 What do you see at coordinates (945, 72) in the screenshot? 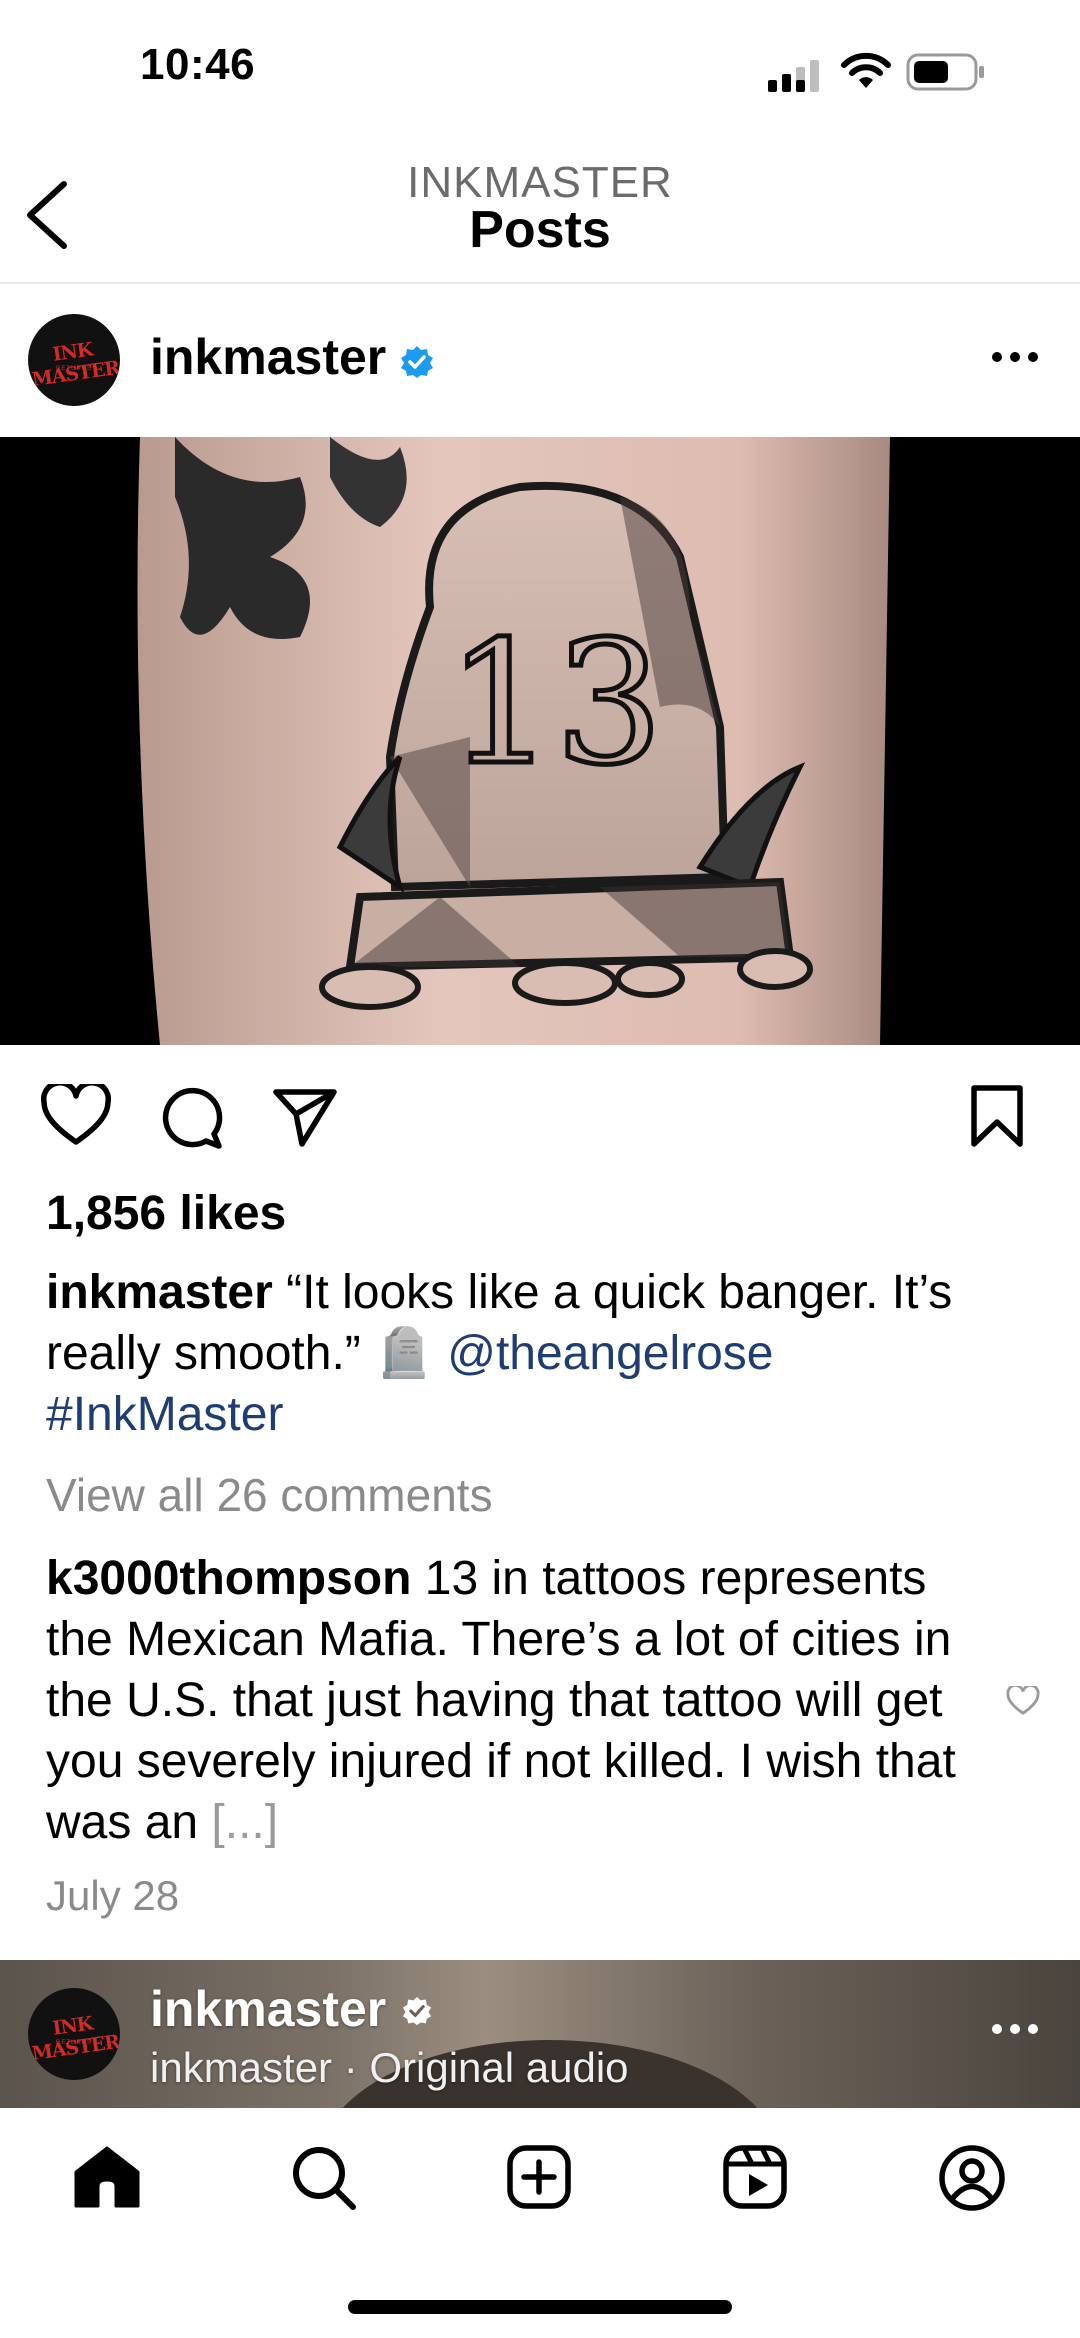
I see `battery-icon` at bounding box center [945, 72].